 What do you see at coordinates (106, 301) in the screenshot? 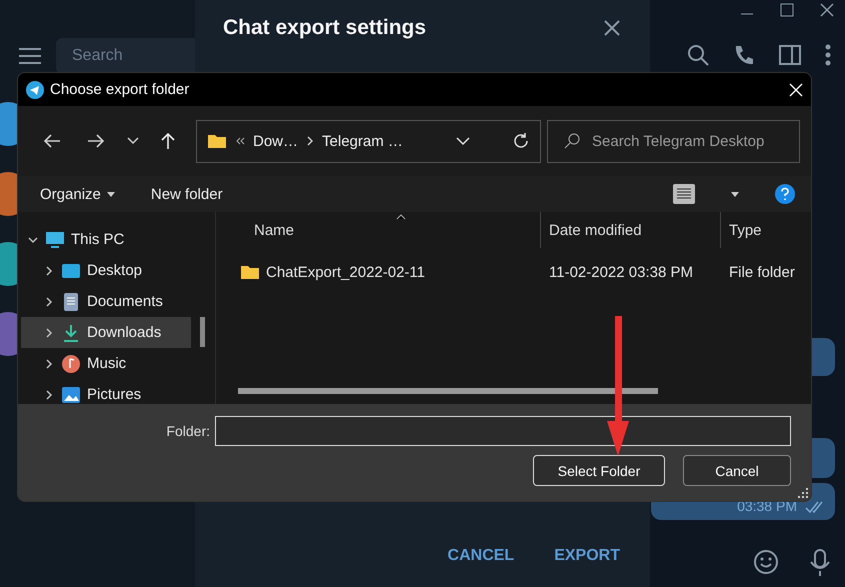
I see `tree-item: Documents` at bounding box center [106, 301].